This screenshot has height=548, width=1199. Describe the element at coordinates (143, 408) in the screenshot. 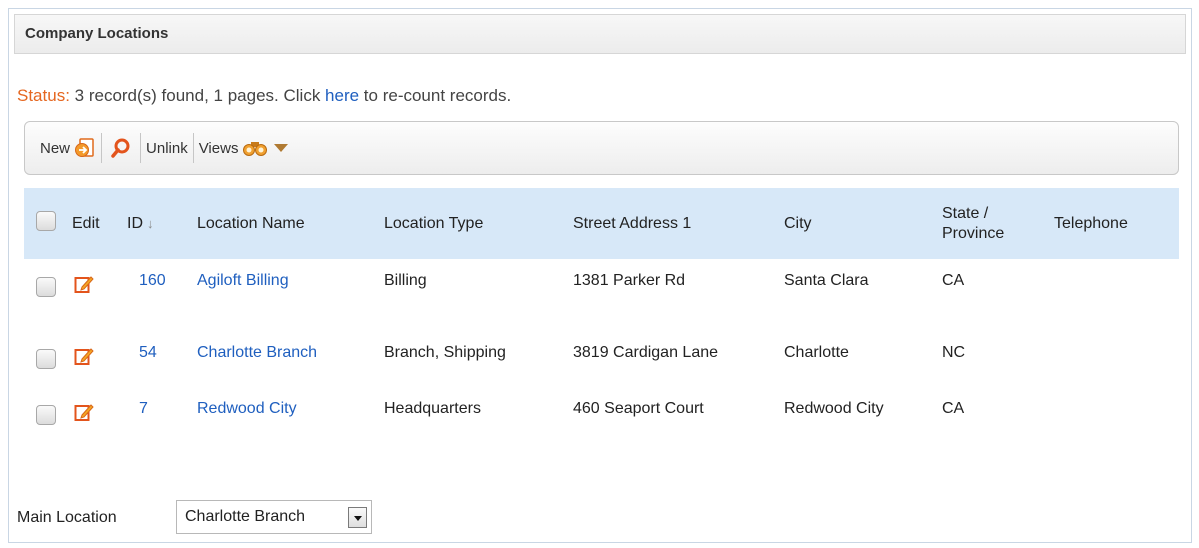

I see `record-id-link: 7` at that location.